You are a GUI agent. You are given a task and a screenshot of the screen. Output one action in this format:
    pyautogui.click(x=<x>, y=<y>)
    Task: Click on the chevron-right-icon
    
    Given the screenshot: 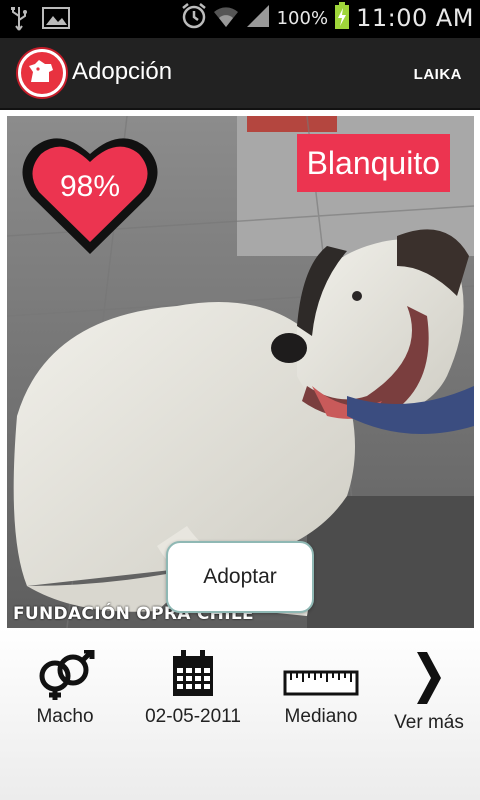 What is the action you would take?
    pyautogui.click(x=429, y=681)
    